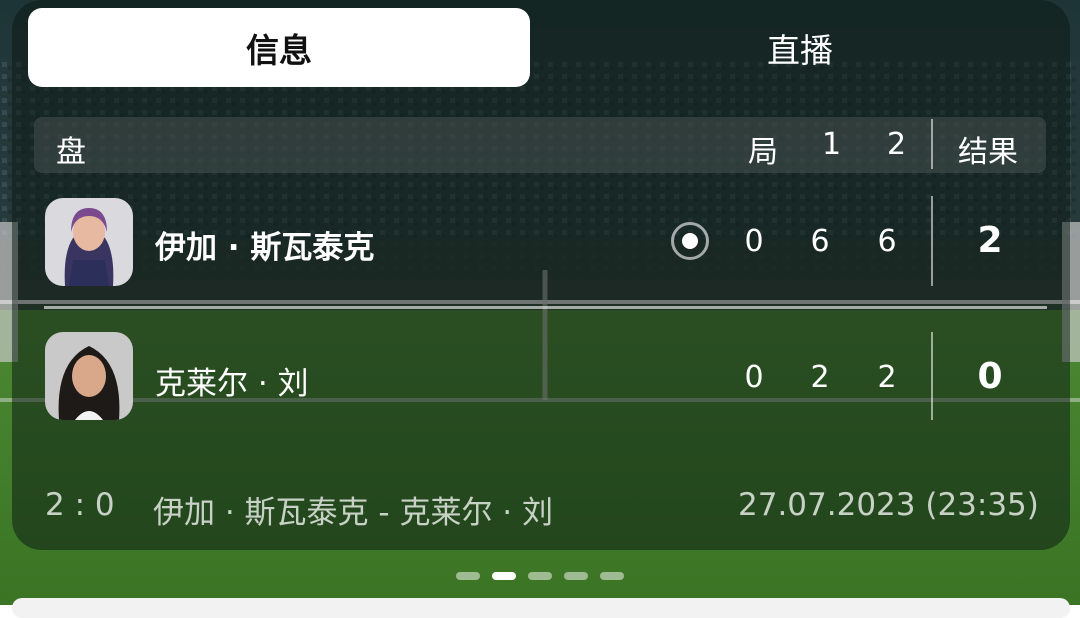  Describe the element at coordinates (504, 576) in the screenshot. I see `page-dot-active` at that location.